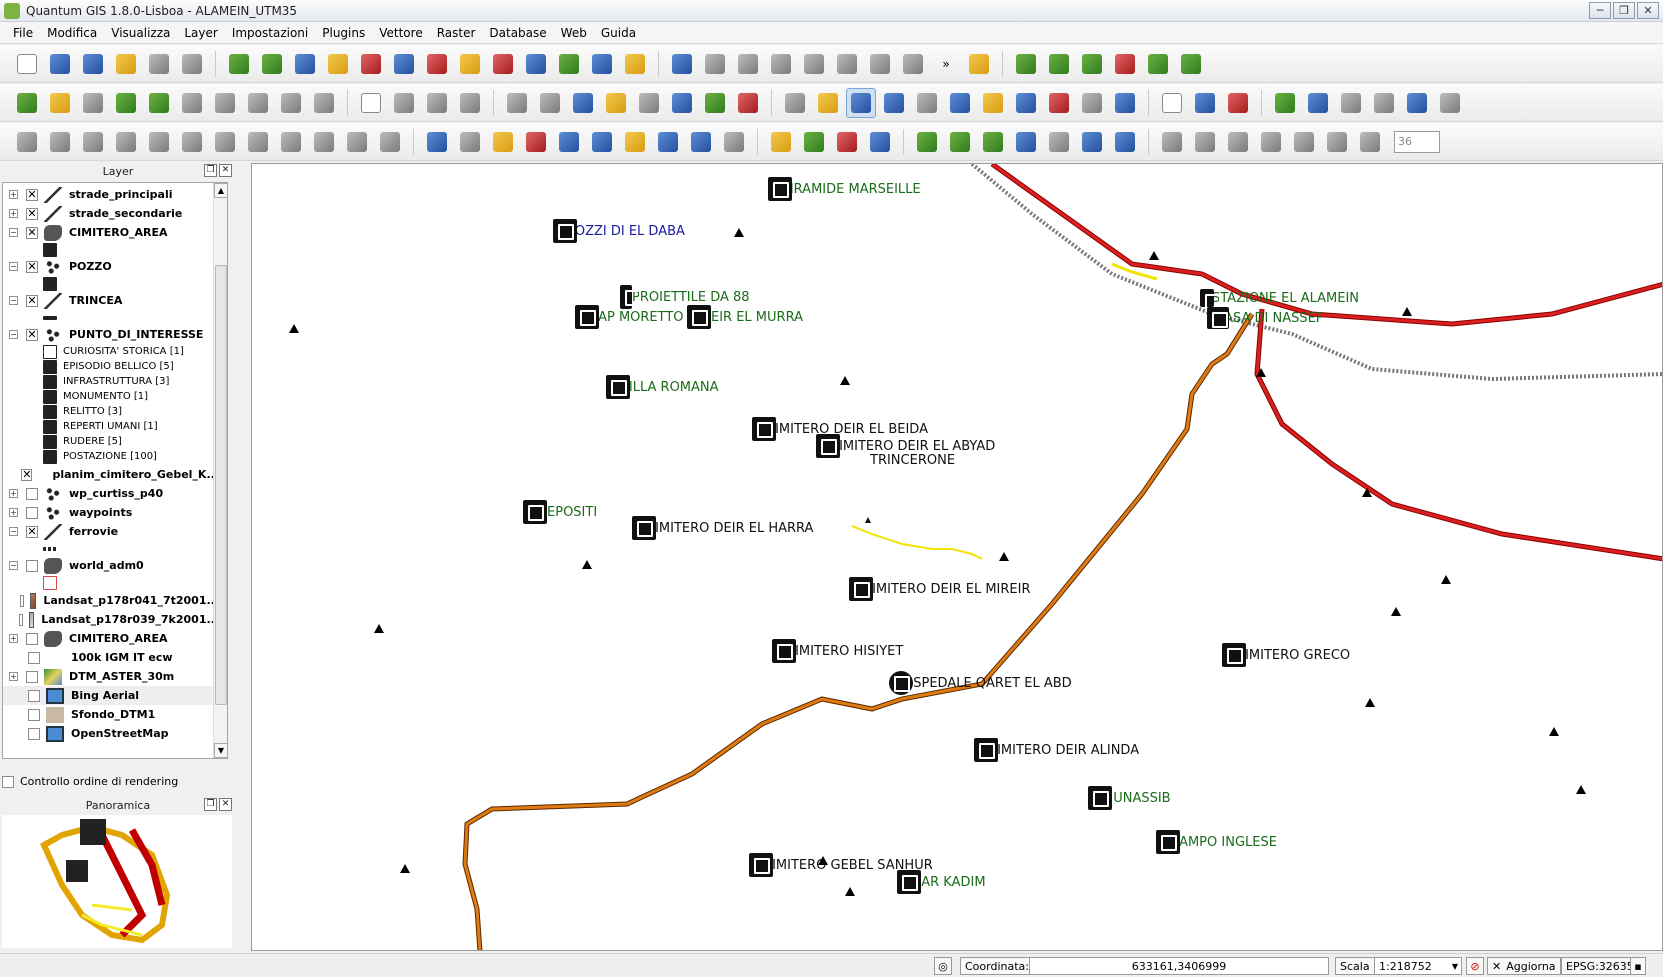 This screenshot has height=977, width=1663. I want to click on home-tool-2-button, so click(701, 142).